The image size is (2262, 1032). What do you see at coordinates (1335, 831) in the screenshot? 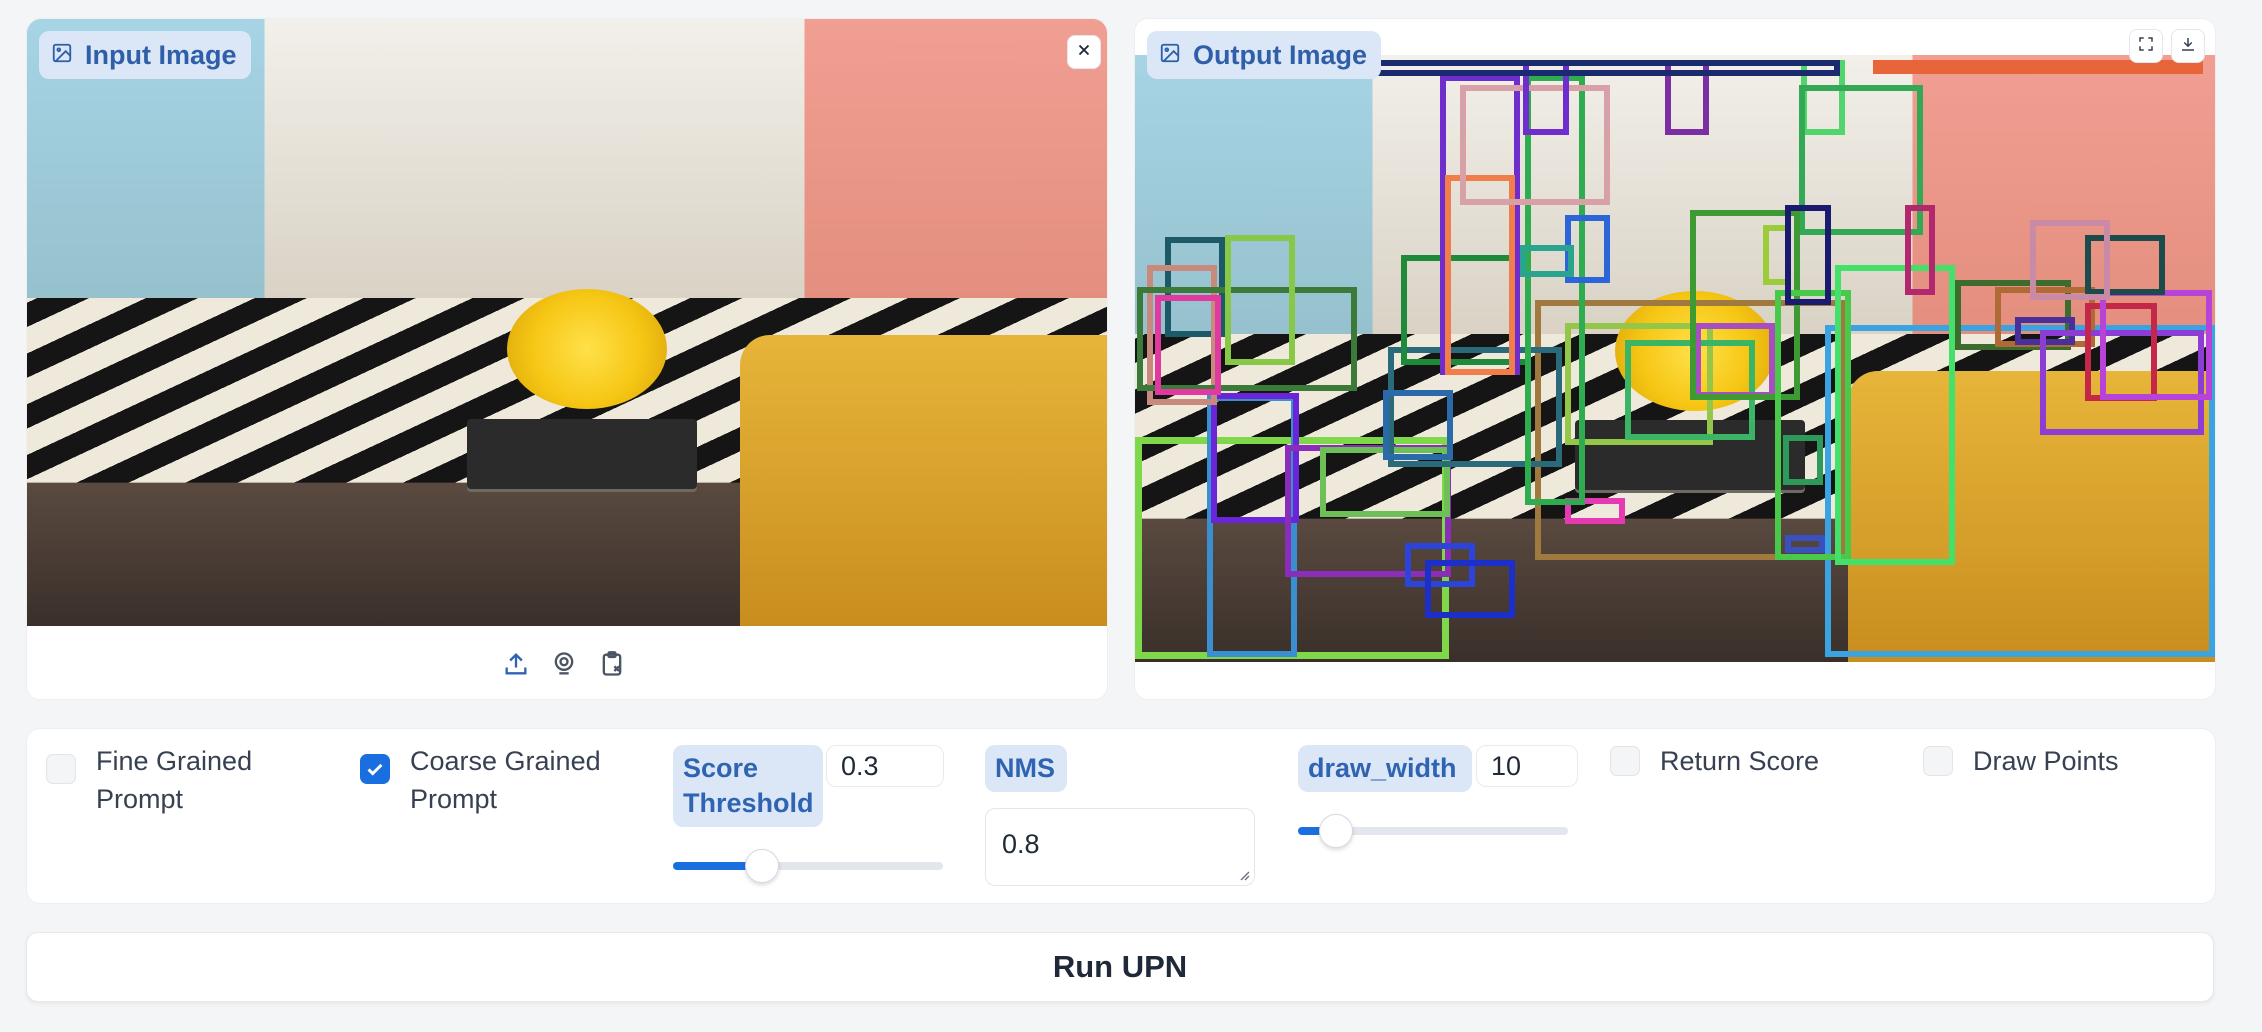
I see `draw-width-thumb` at bounding box center [1335, 831].